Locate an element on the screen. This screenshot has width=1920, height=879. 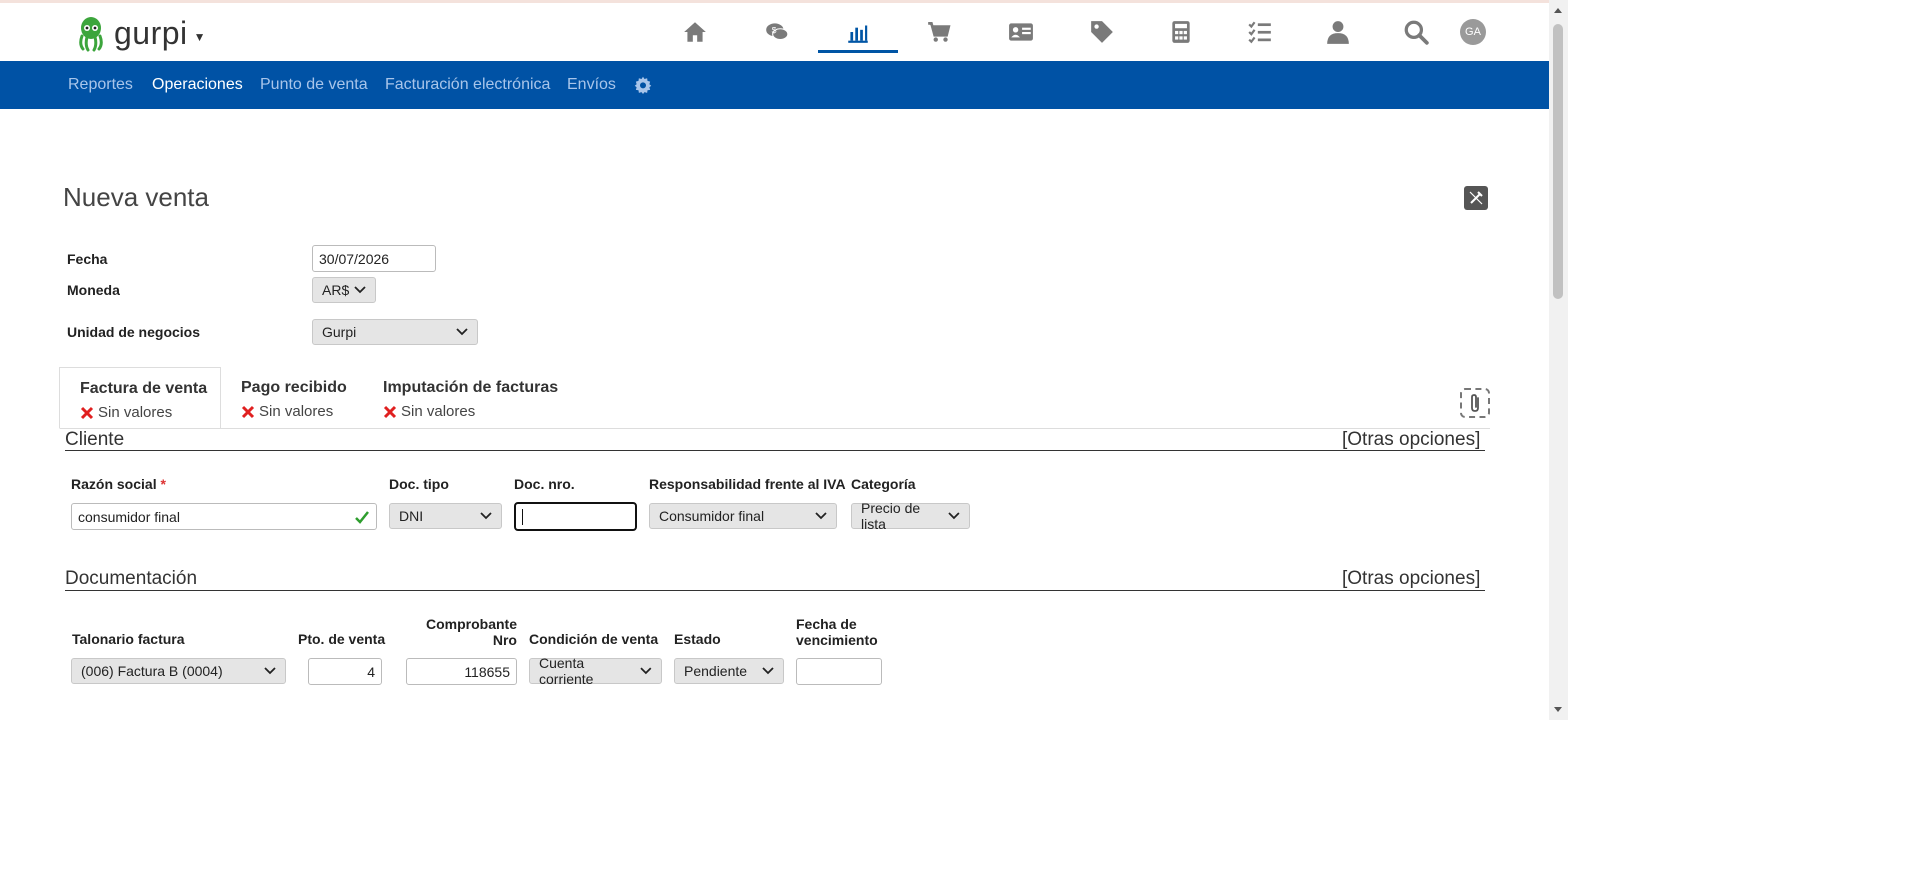
unidad-value: Gurpi is located at coordinates (339, 332).